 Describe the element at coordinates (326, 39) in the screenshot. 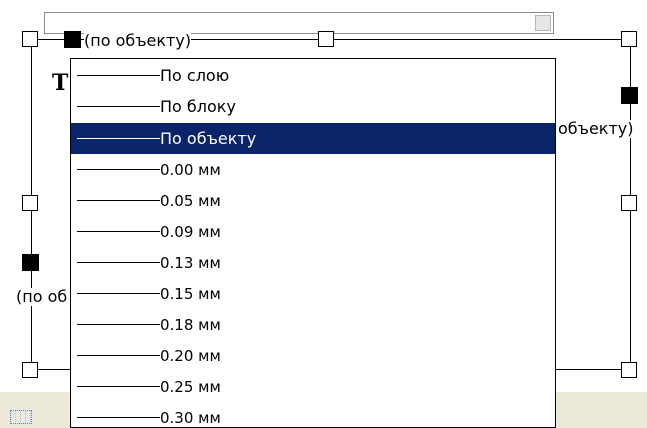

I see `grip-top-middle` at that location.